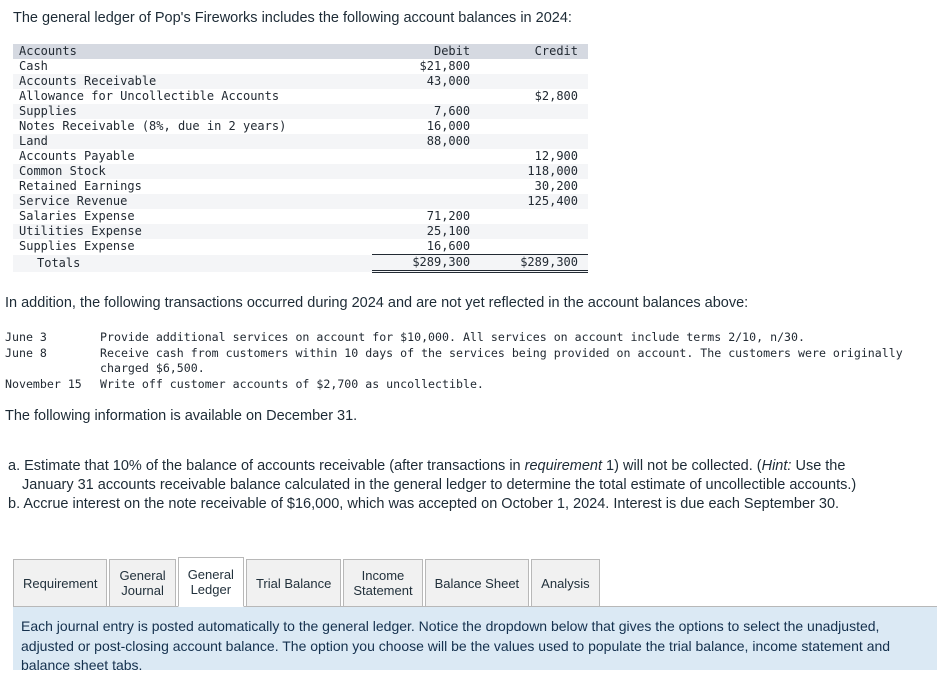  I want to click on tab-analysis: Analysis, so click(565, 583).